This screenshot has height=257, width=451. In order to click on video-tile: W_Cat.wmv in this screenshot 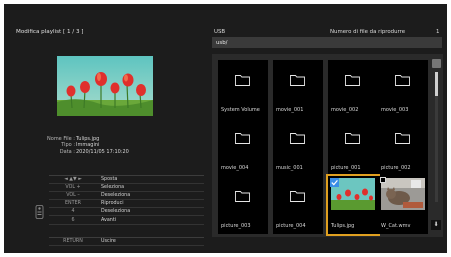, I will do `click(403, 205)`.